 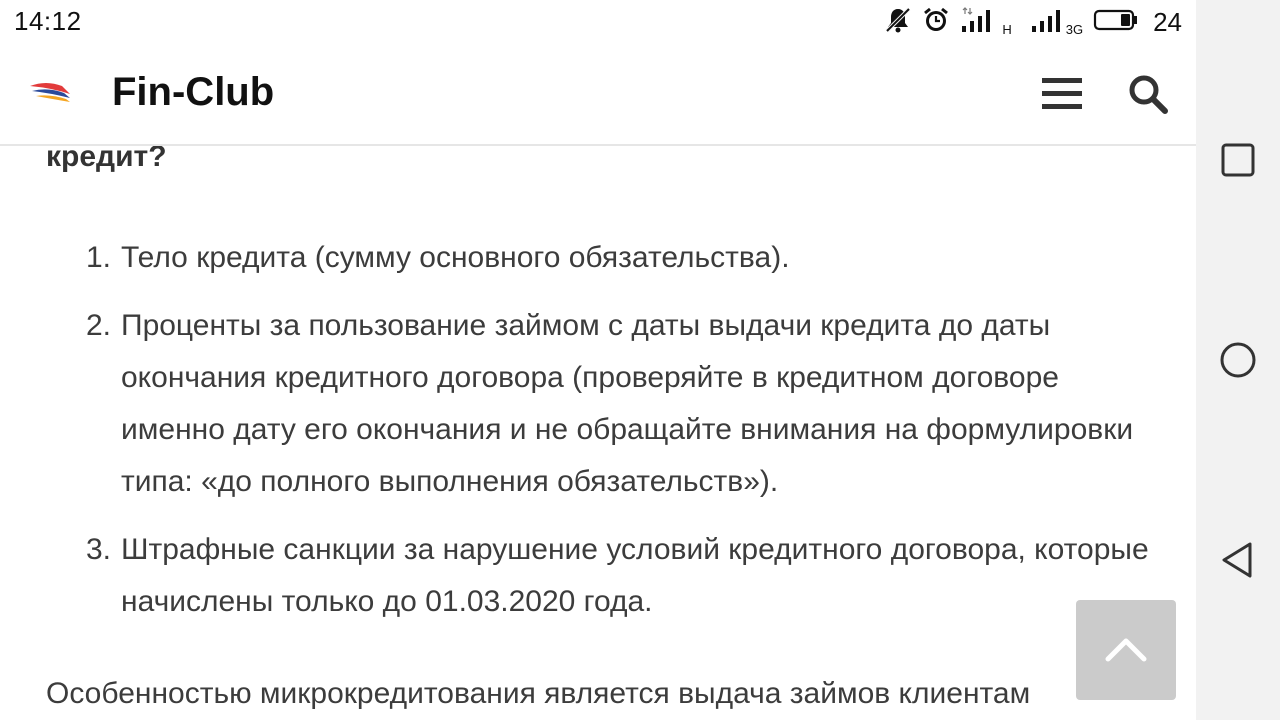 I want to click on article-heading: кредит?, so click(x=106, y=159).